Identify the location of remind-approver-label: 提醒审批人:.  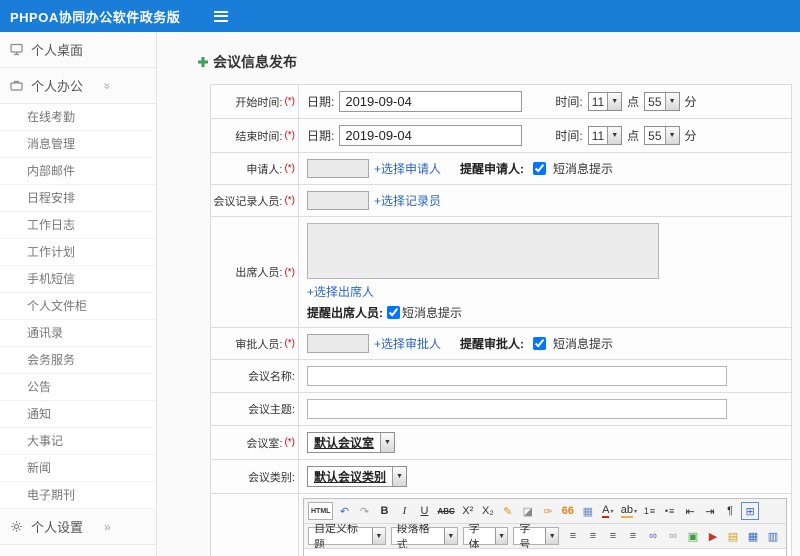
(492, 344).